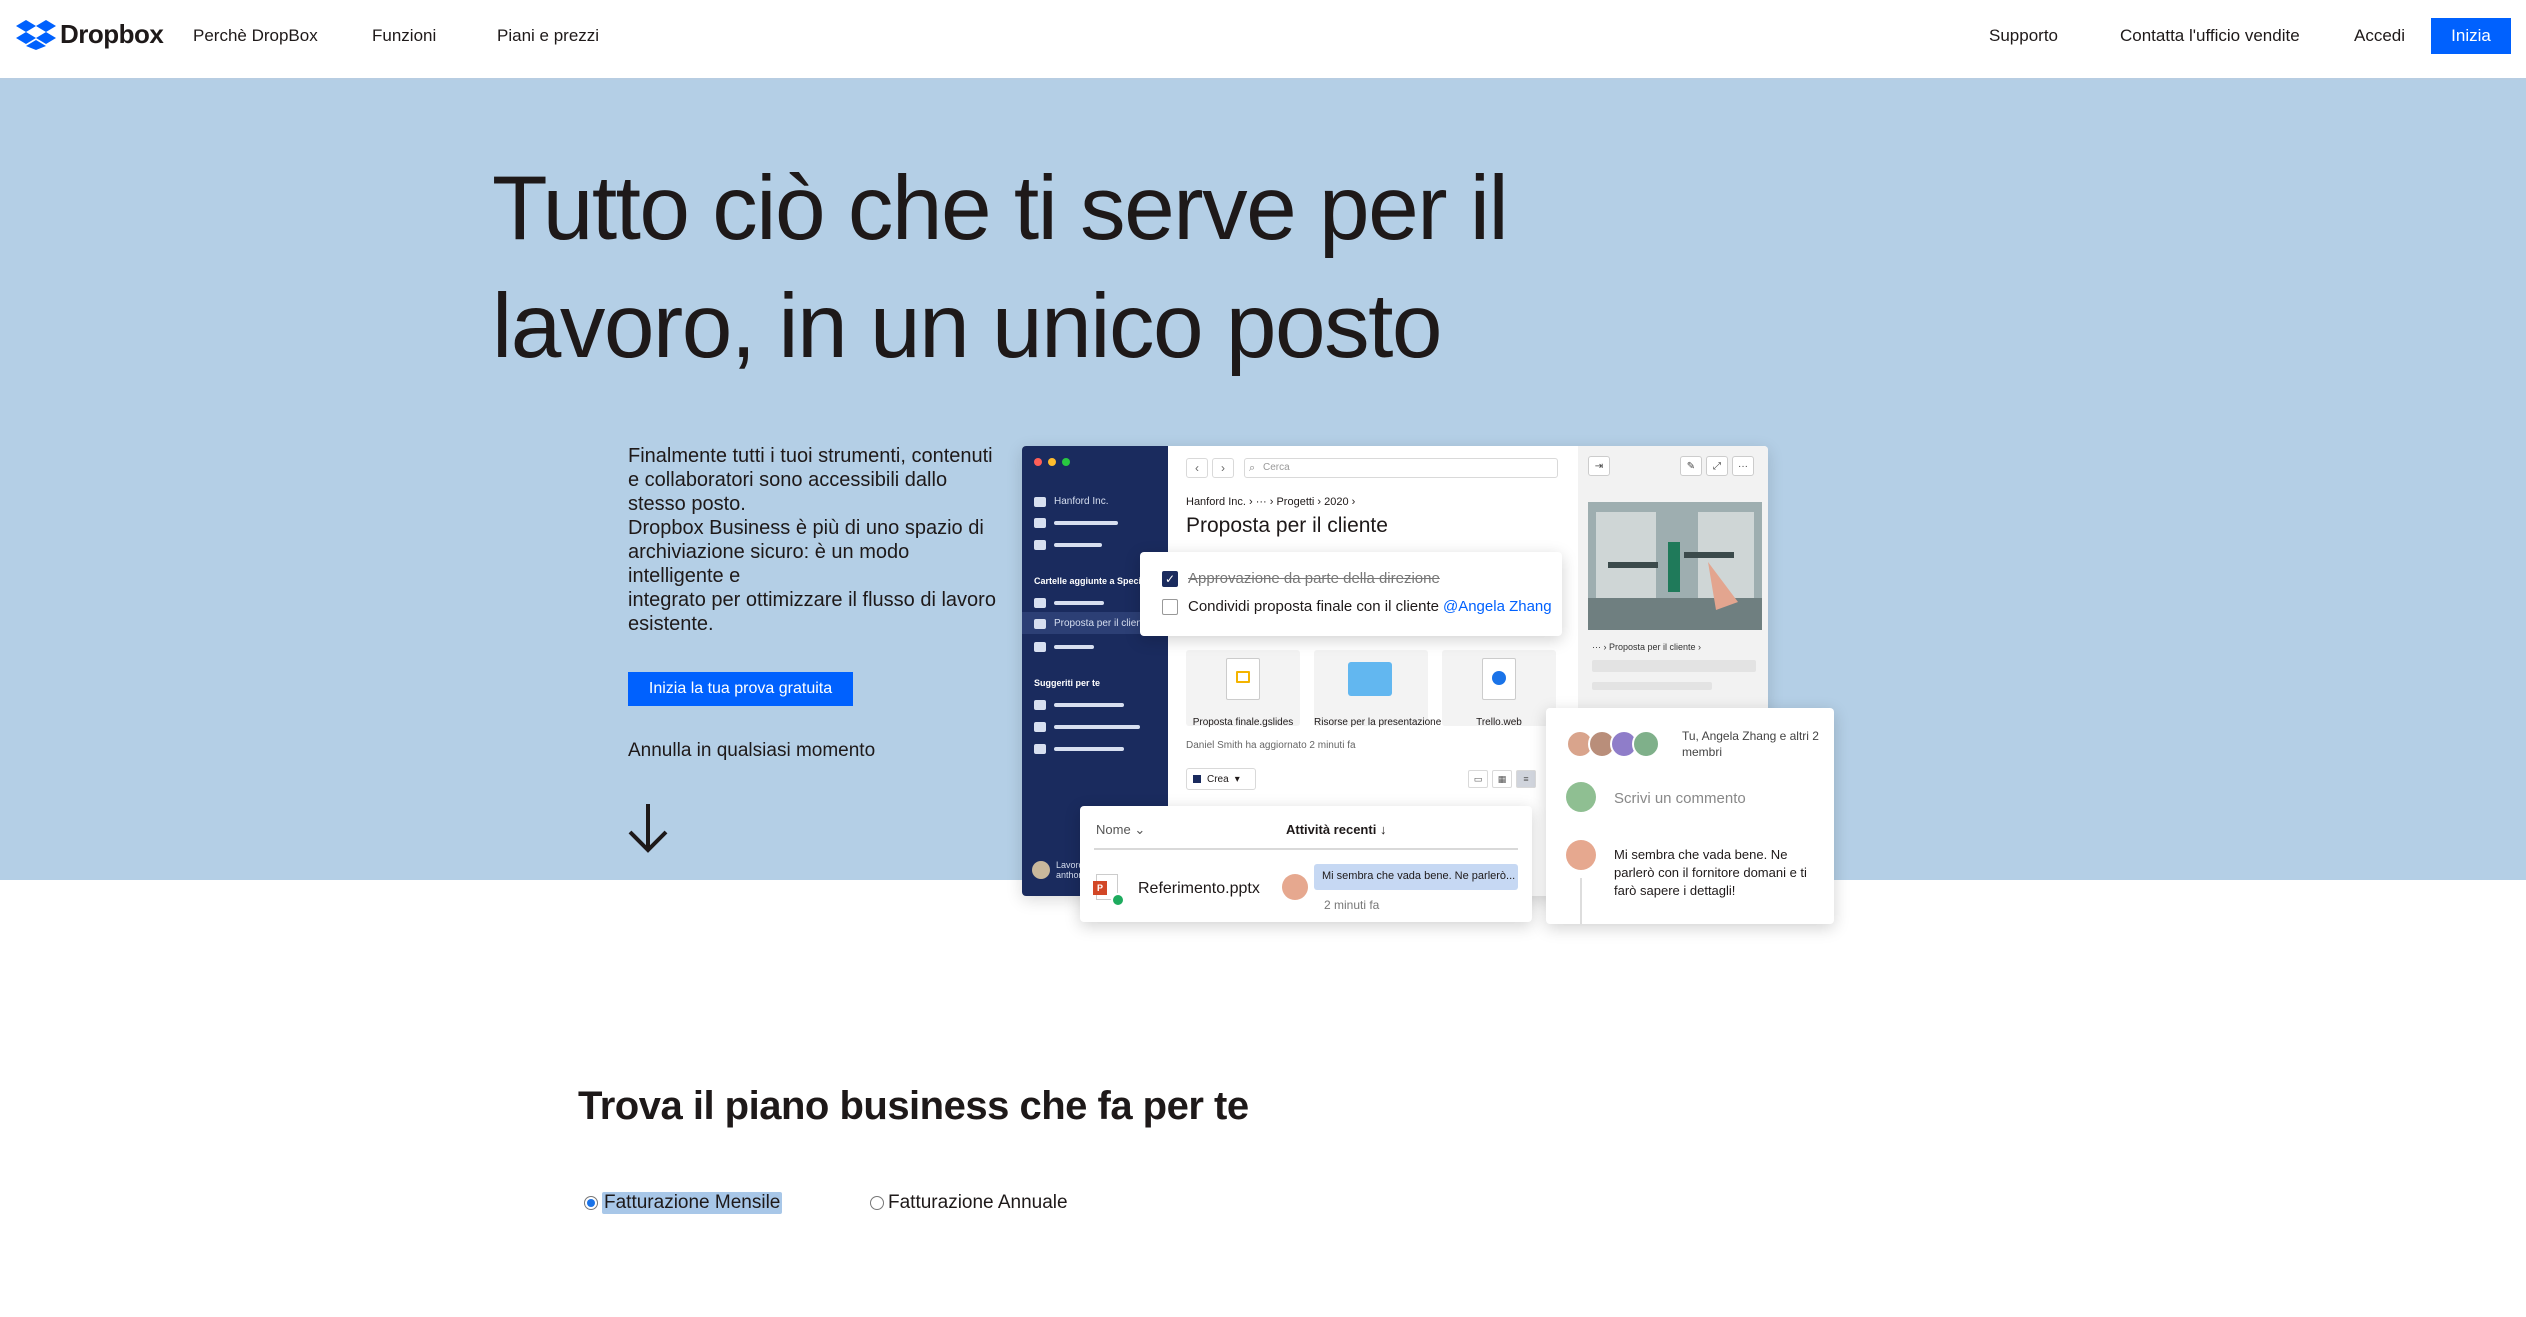 This screenshot has width=2526, height=1317. I want to click on back-icon: ‹, so click(1197, 468).